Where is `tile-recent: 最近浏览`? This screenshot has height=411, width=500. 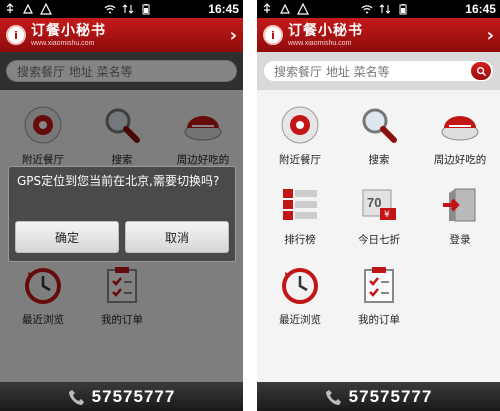
tile-recent: 最近浏览 is located at coordinates (300, 299).